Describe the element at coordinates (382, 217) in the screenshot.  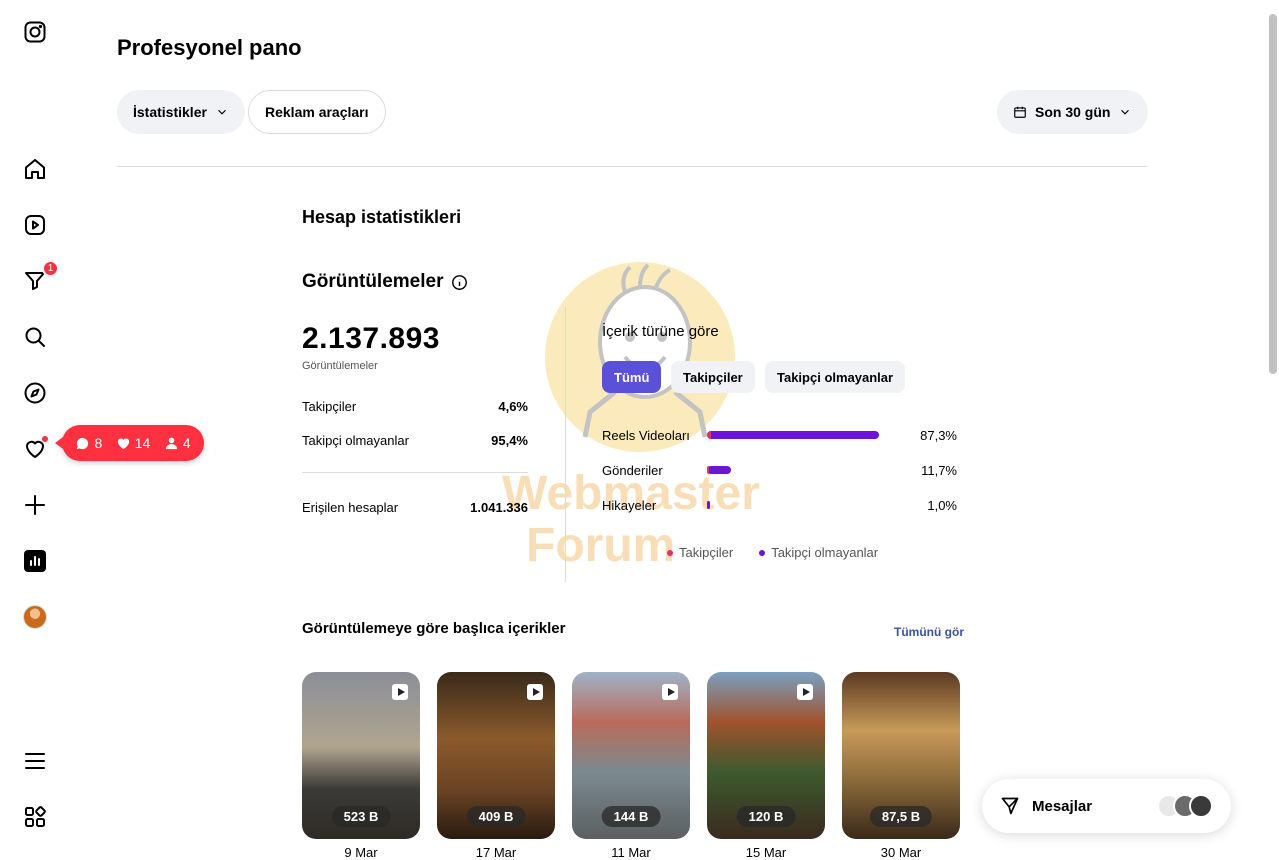
I see `account-stats-title: Hesap istatistikleri` at that location.